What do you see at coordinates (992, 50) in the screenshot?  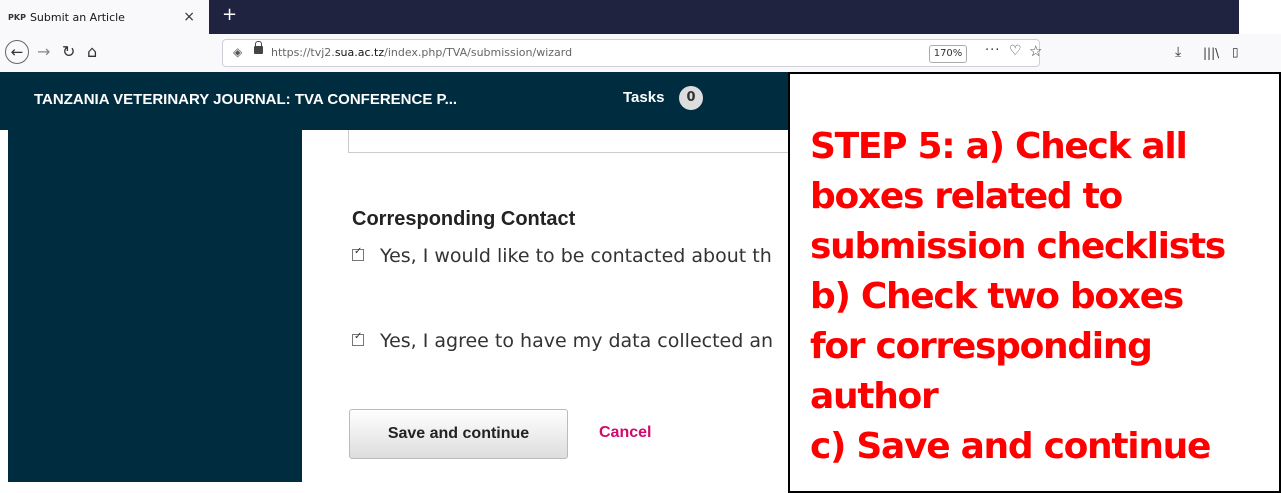 I see `page-actions-icon: ···` at bounding box center [992, 50].